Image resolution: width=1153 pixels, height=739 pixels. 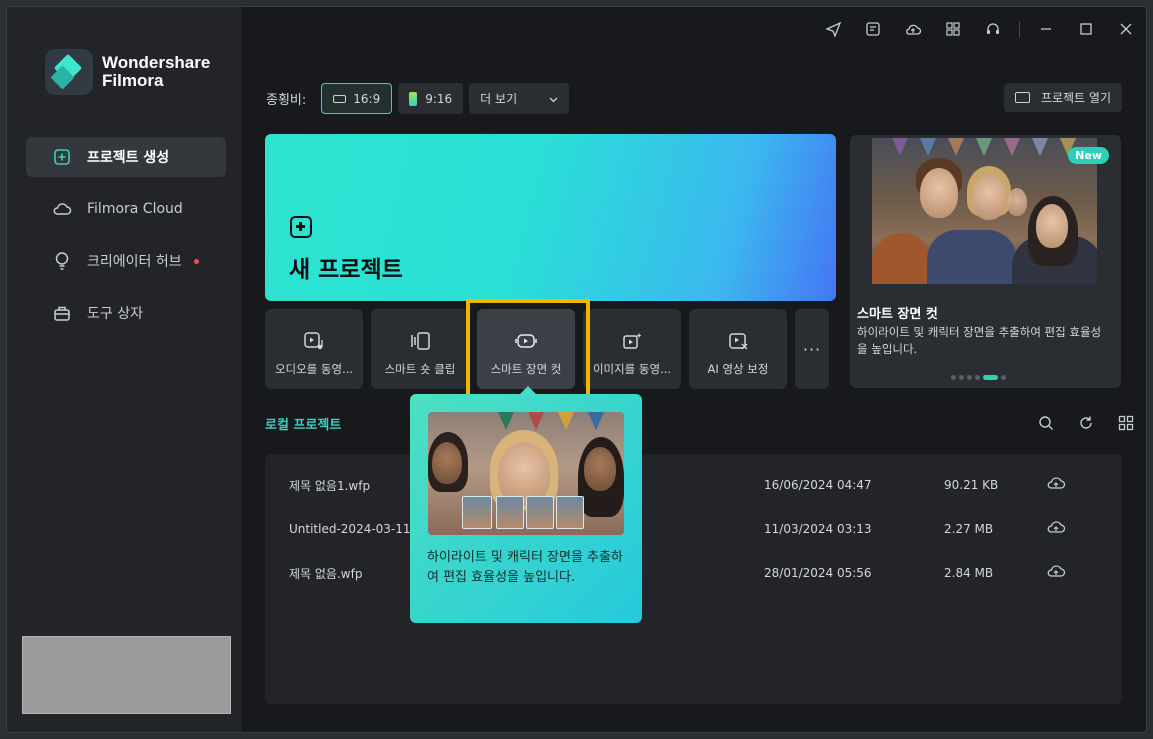 I want to click on grid-apps-icon, so click(x=953, y=29).